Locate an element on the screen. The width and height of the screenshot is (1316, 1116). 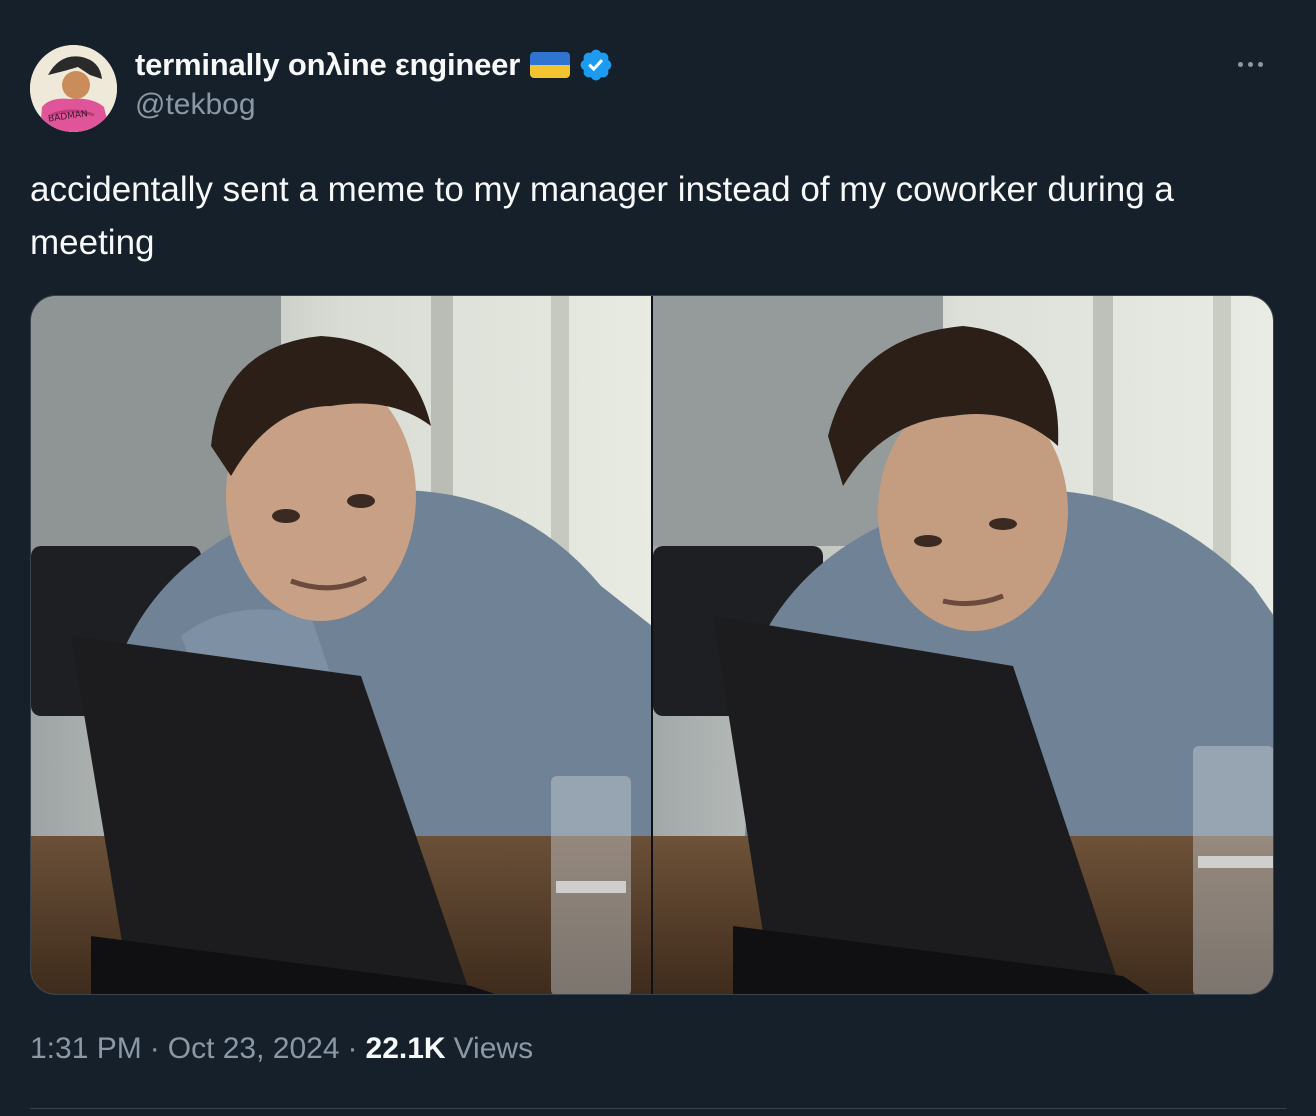
name-row: terminally onλine εngineer is located at coordinates (374, 65).